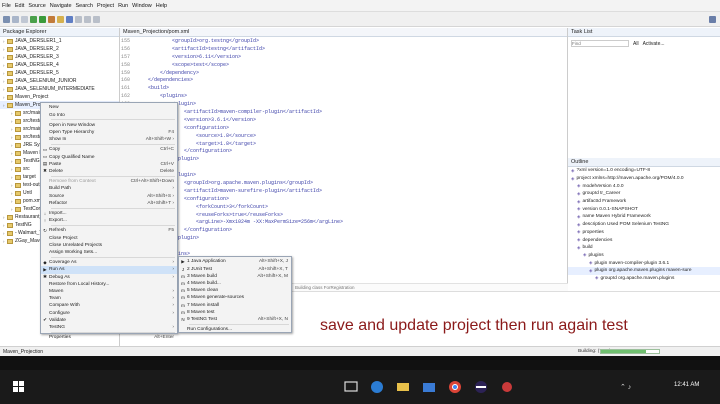  What do you see at coordinates (712, 19) in the screenshot?
I see `perspective-icon` at bounding box center [712, 19].